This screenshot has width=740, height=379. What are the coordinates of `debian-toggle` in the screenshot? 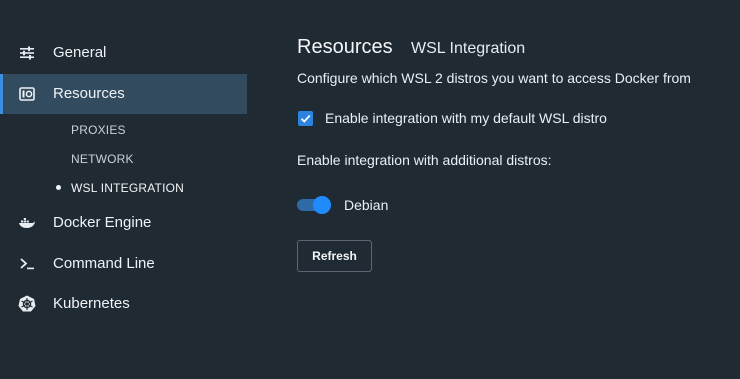 It's located at (314, 205).